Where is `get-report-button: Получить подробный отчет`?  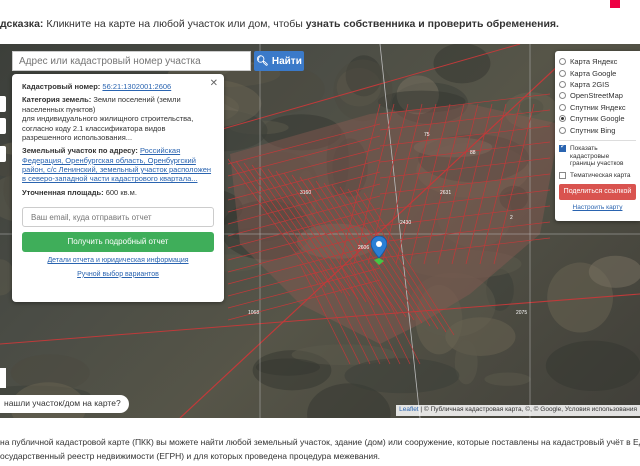
get-report-button: Получить подробный отчет is located at coordinates (118, 242).